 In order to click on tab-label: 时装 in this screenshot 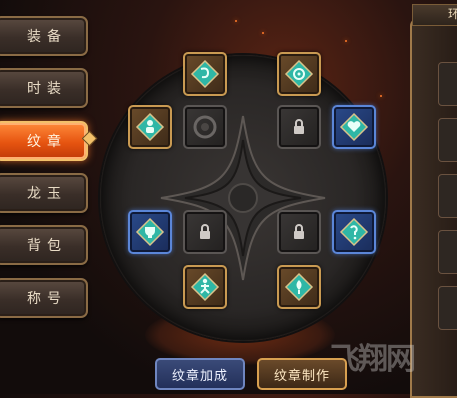, I will do `click(47, 89)`.